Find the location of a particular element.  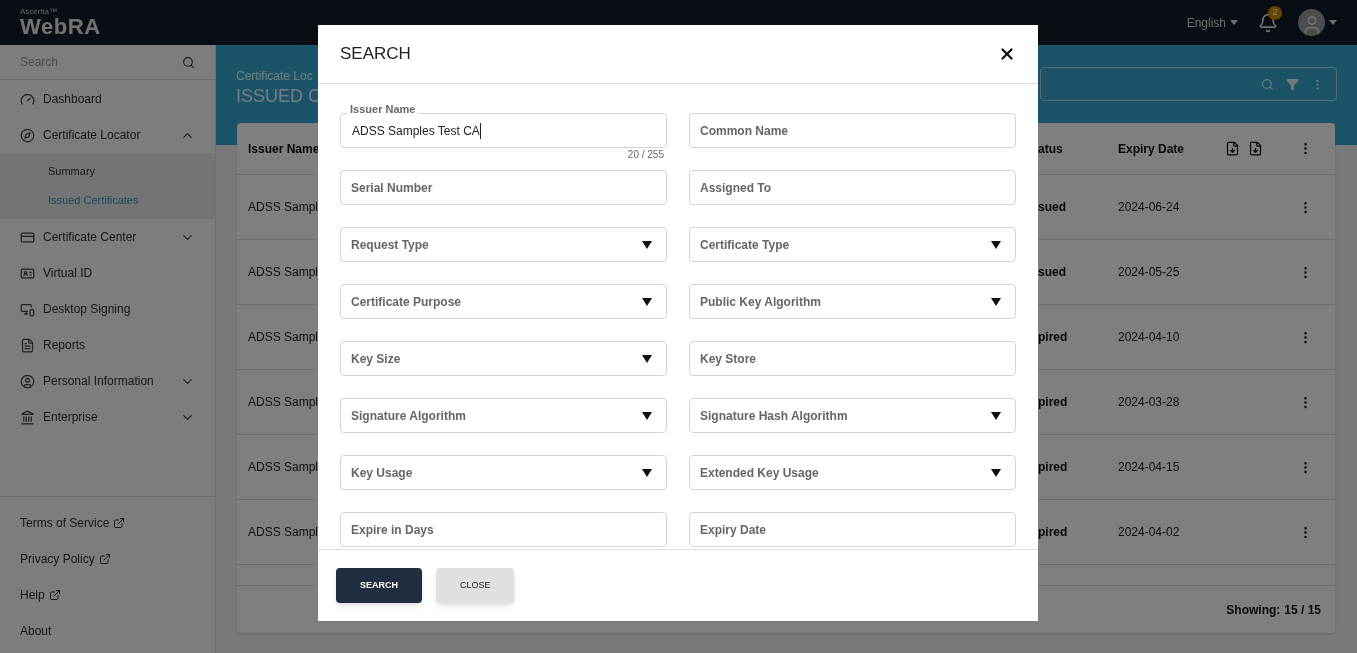

character-counter: 20 / 255 is located at coordinates (645, 155).